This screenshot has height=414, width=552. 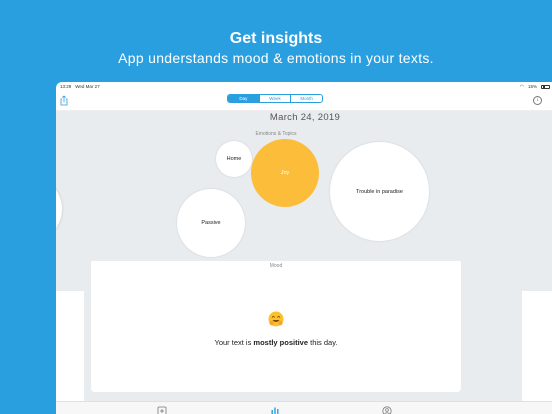 What do you see at coordinates (532, 86) in the screenshot?
I see `battery-percent: 15%` at bounding box center [532, 86].